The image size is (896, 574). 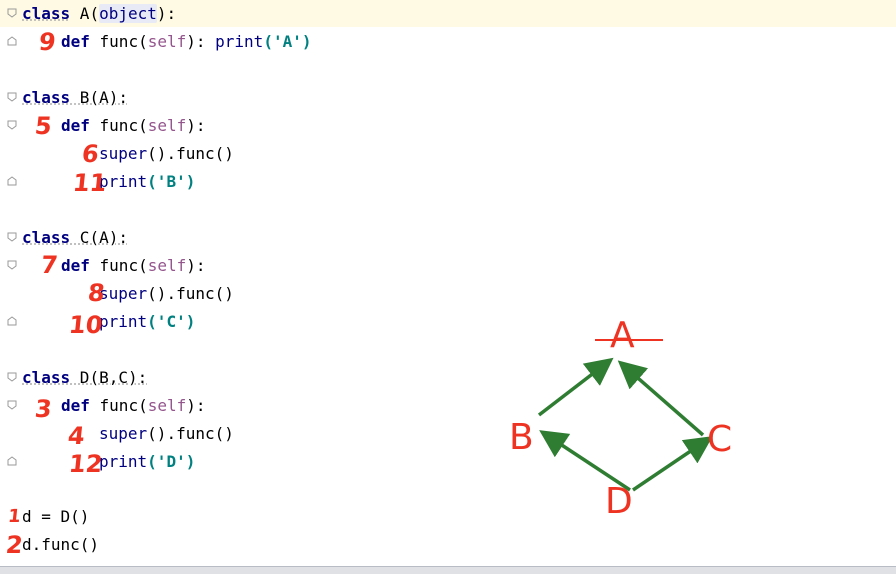 What do you see at coordinates (47, 42) in the screenshot?
I see `annotation-step: 9` at bounding box center [47, 42].